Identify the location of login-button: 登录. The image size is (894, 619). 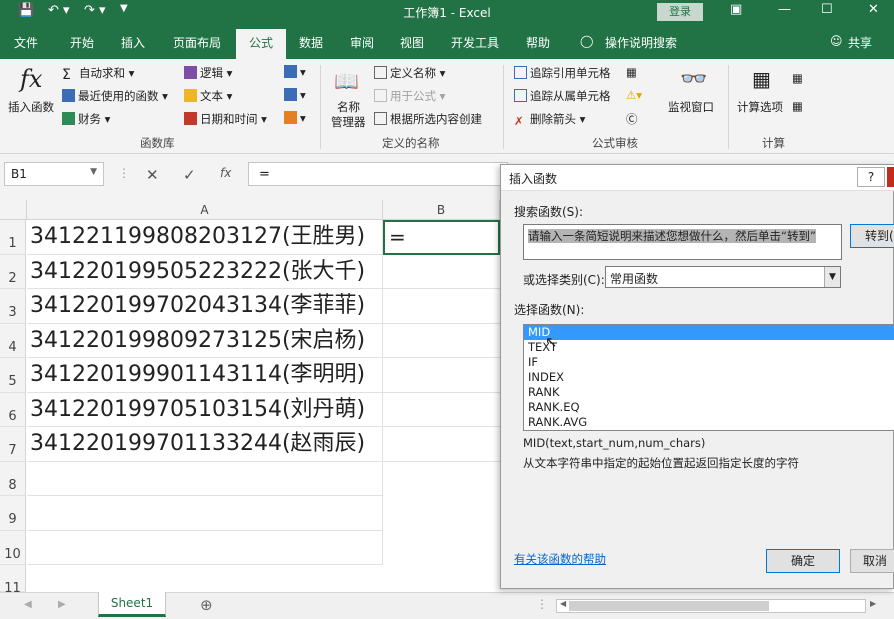
(680, 12).